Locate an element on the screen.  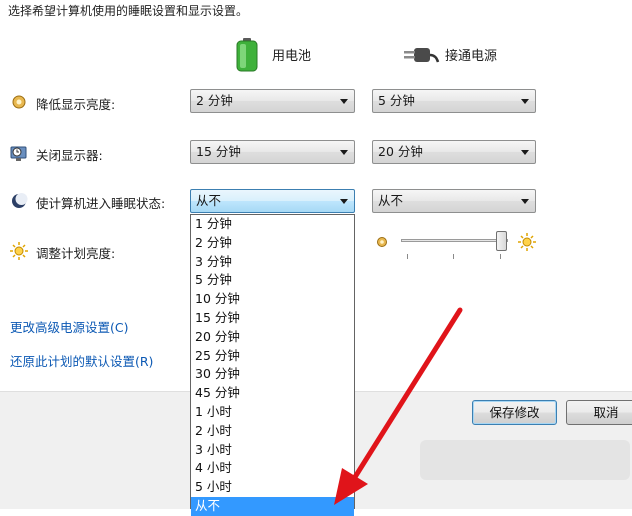
sleep-plugged-value: 从不 is located at coordinates (391, 200).